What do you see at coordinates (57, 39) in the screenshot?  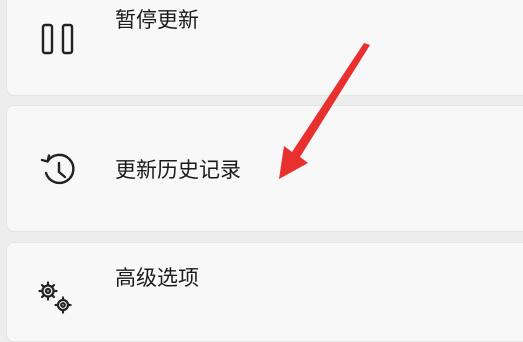 I see `pause-icon` at bounding box center [57, 39].